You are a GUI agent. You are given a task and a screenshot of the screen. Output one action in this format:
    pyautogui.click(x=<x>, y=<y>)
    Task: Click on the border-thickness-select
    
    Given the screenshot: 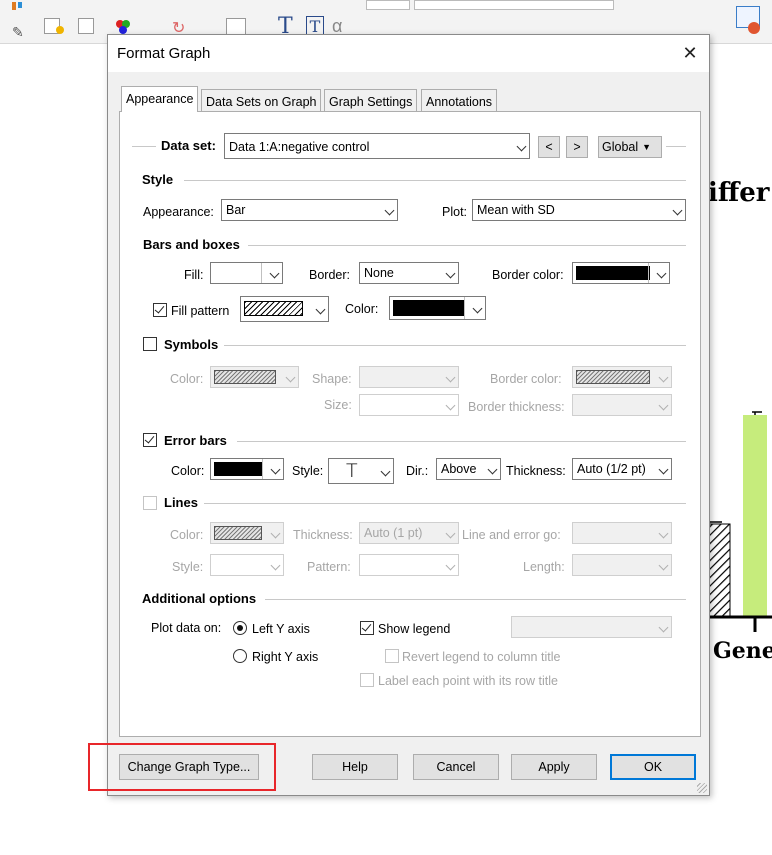 What is the action you would take?
    pyautogui.click(x=622, y=405)
    